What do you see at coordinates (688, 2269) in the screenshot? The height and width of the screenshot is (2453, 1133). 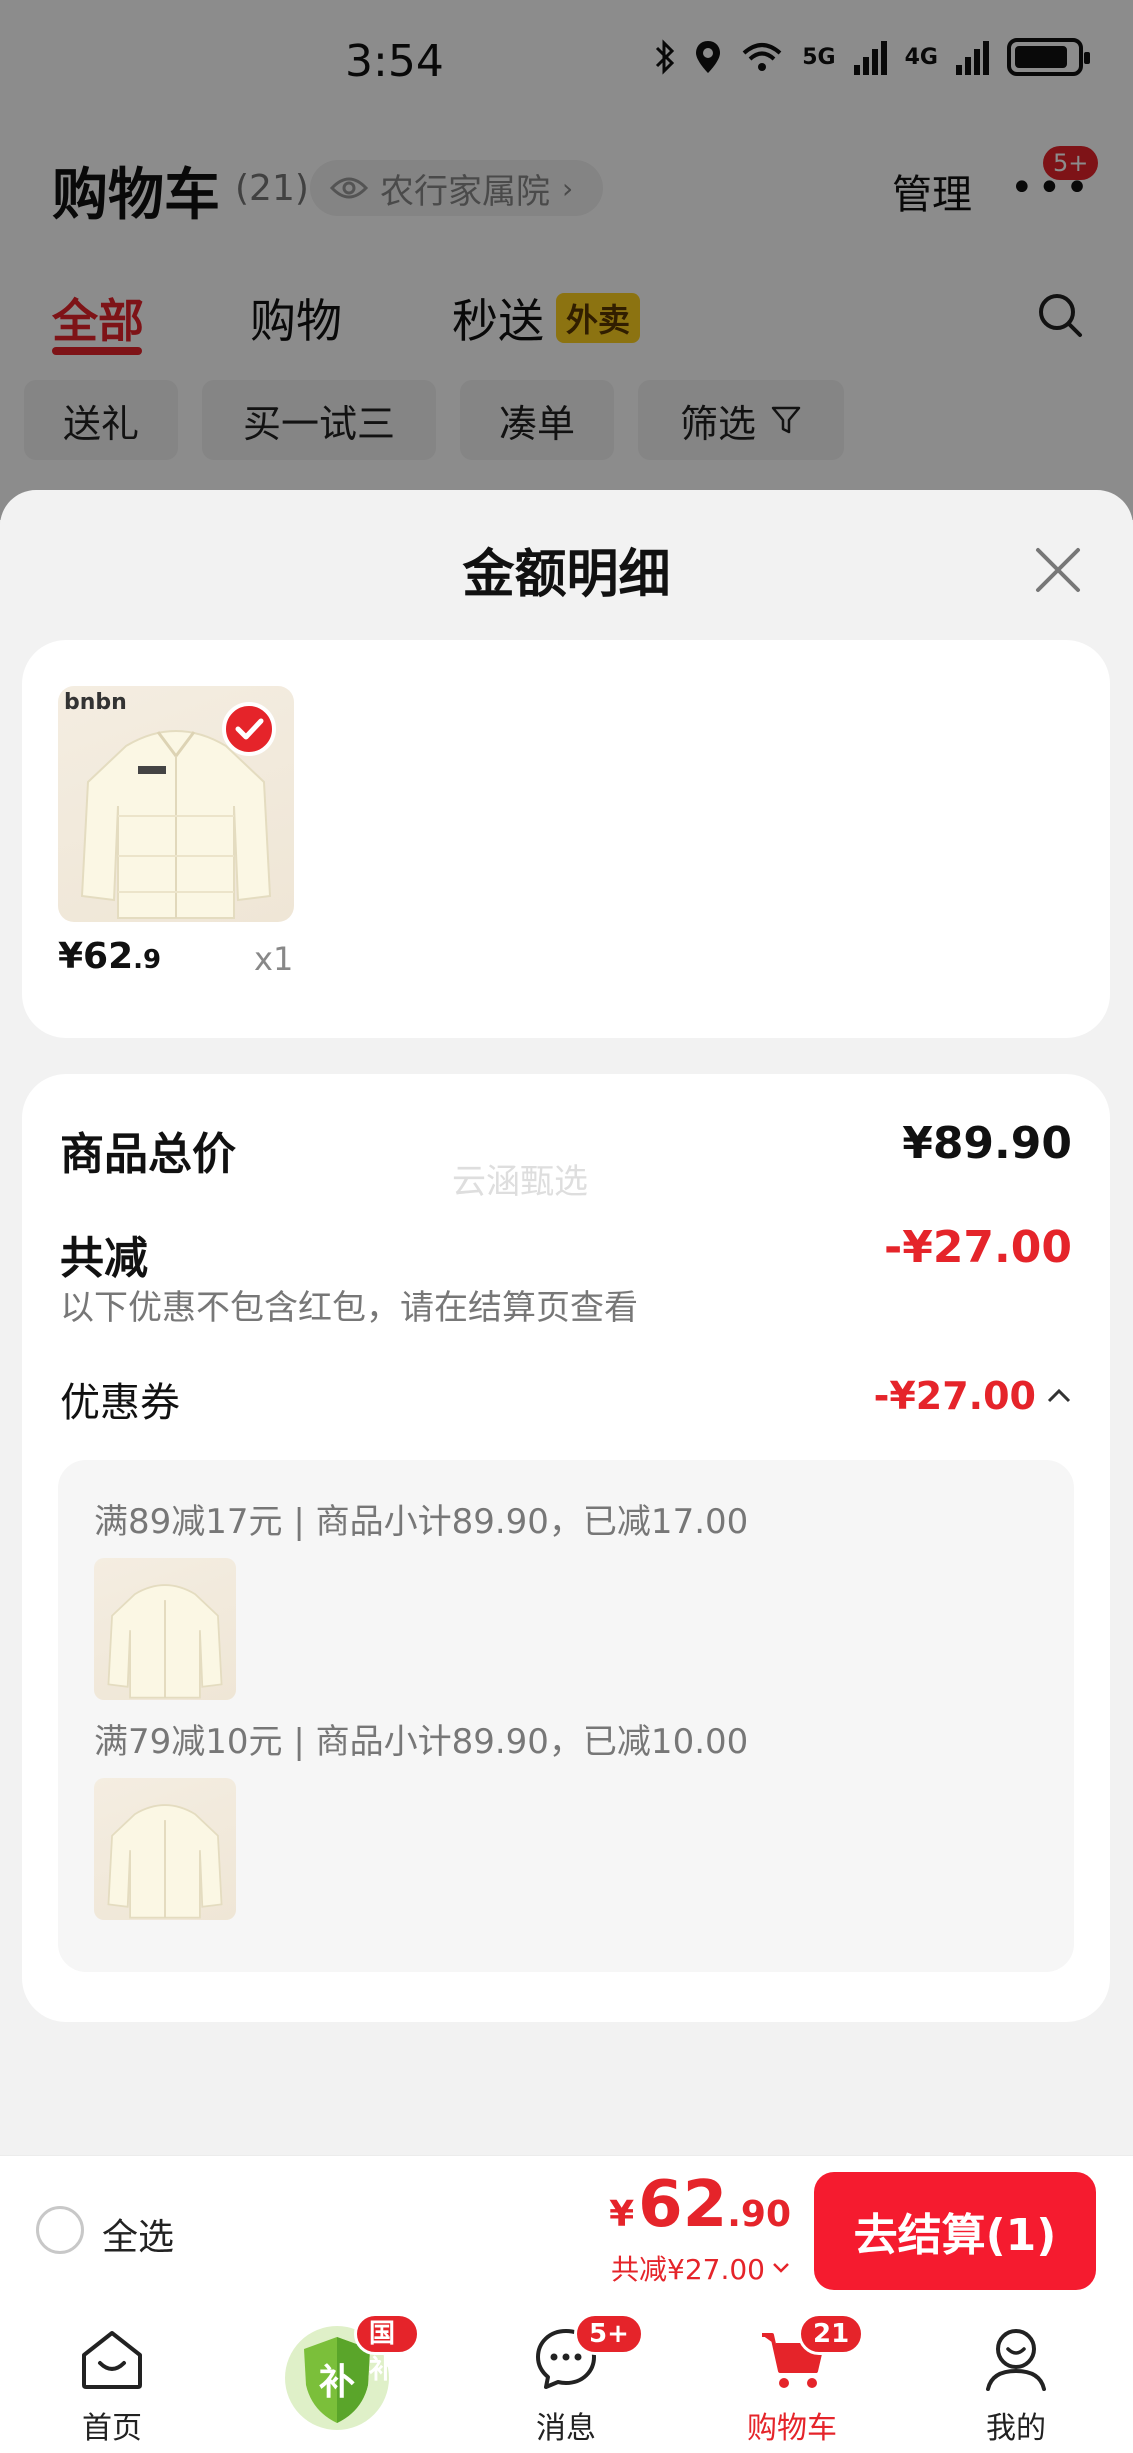 I see `saved-amount: 共减¥27.00` at bounding box center [688, 2269].